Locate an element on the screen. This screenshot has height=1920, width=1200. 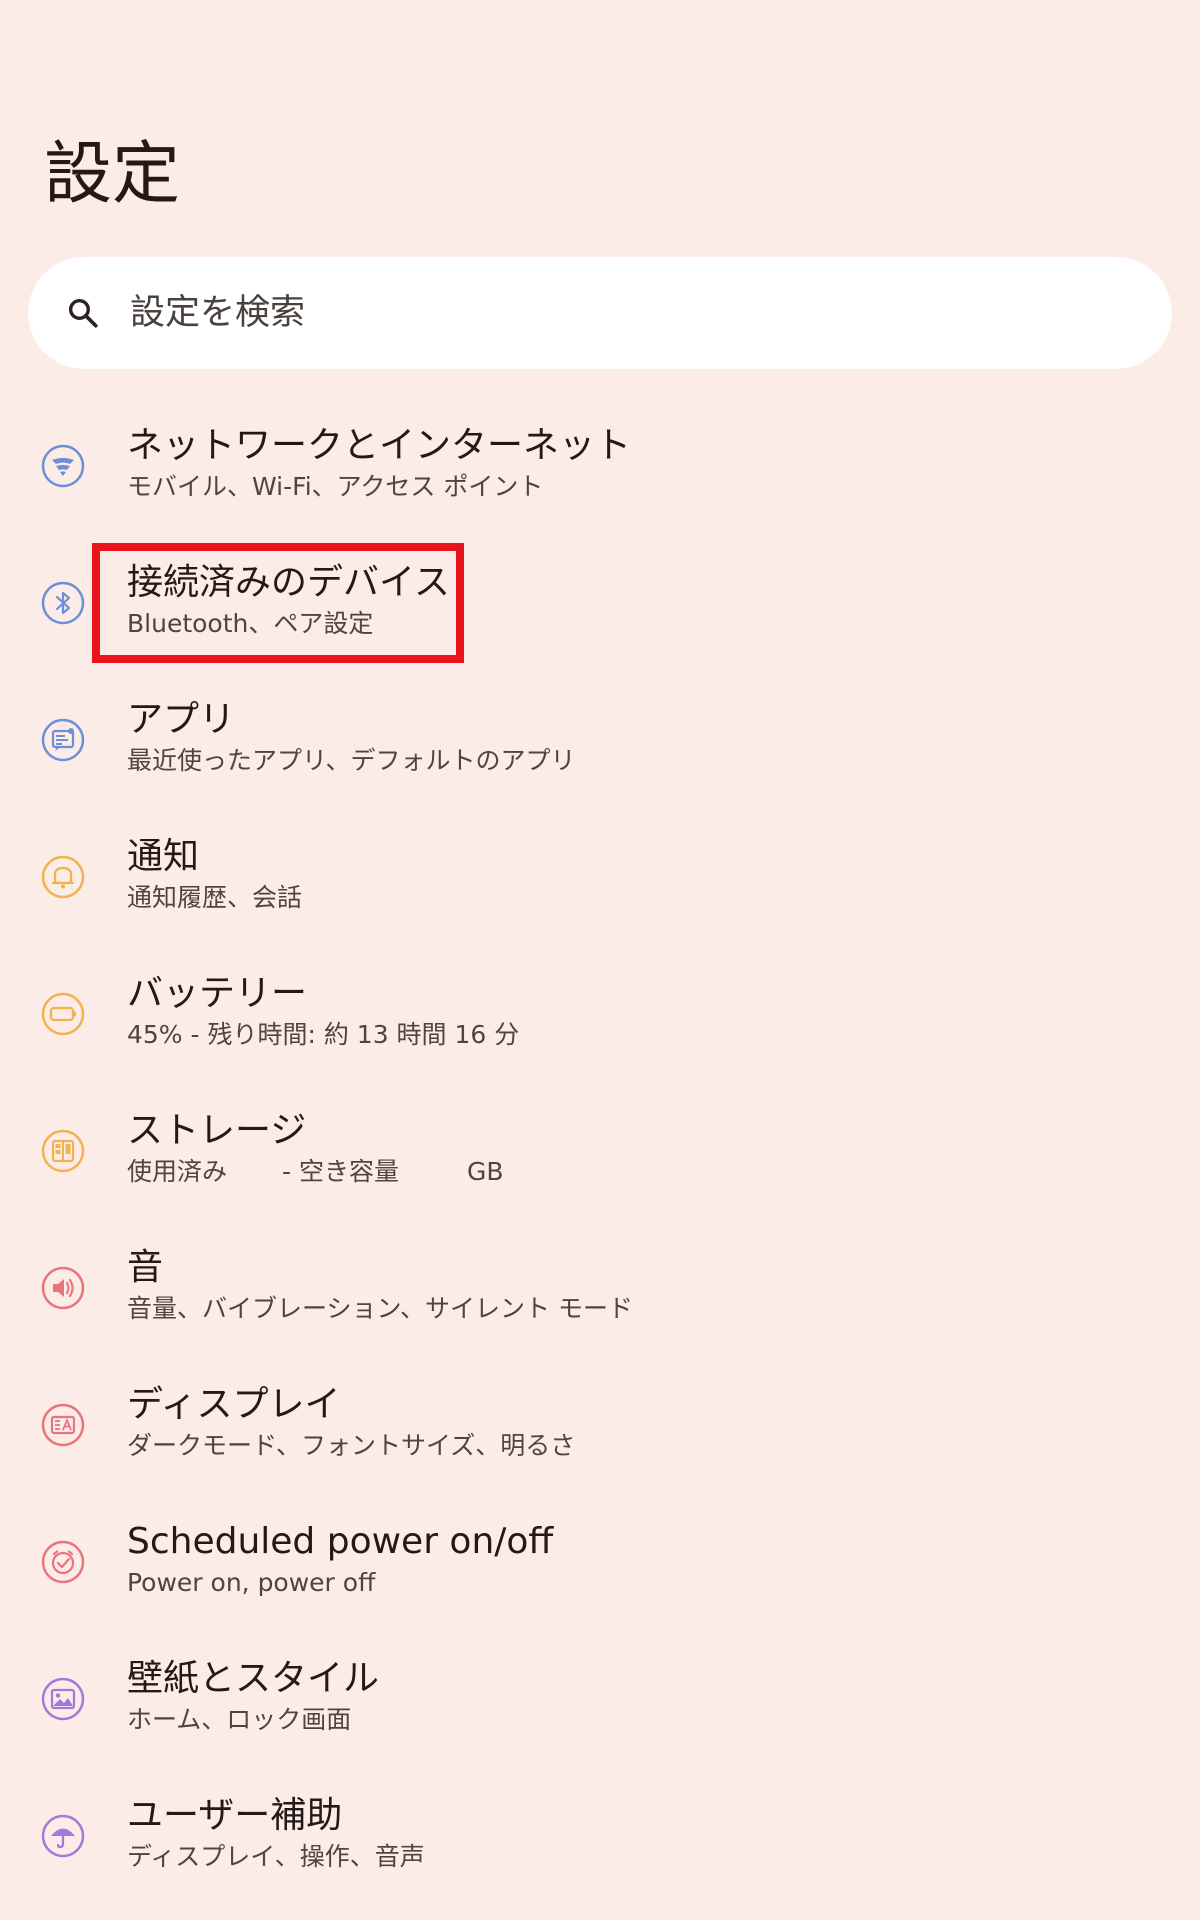
settings-item-title: 壁紙とスタイル is located at coordinates (253, 1678).